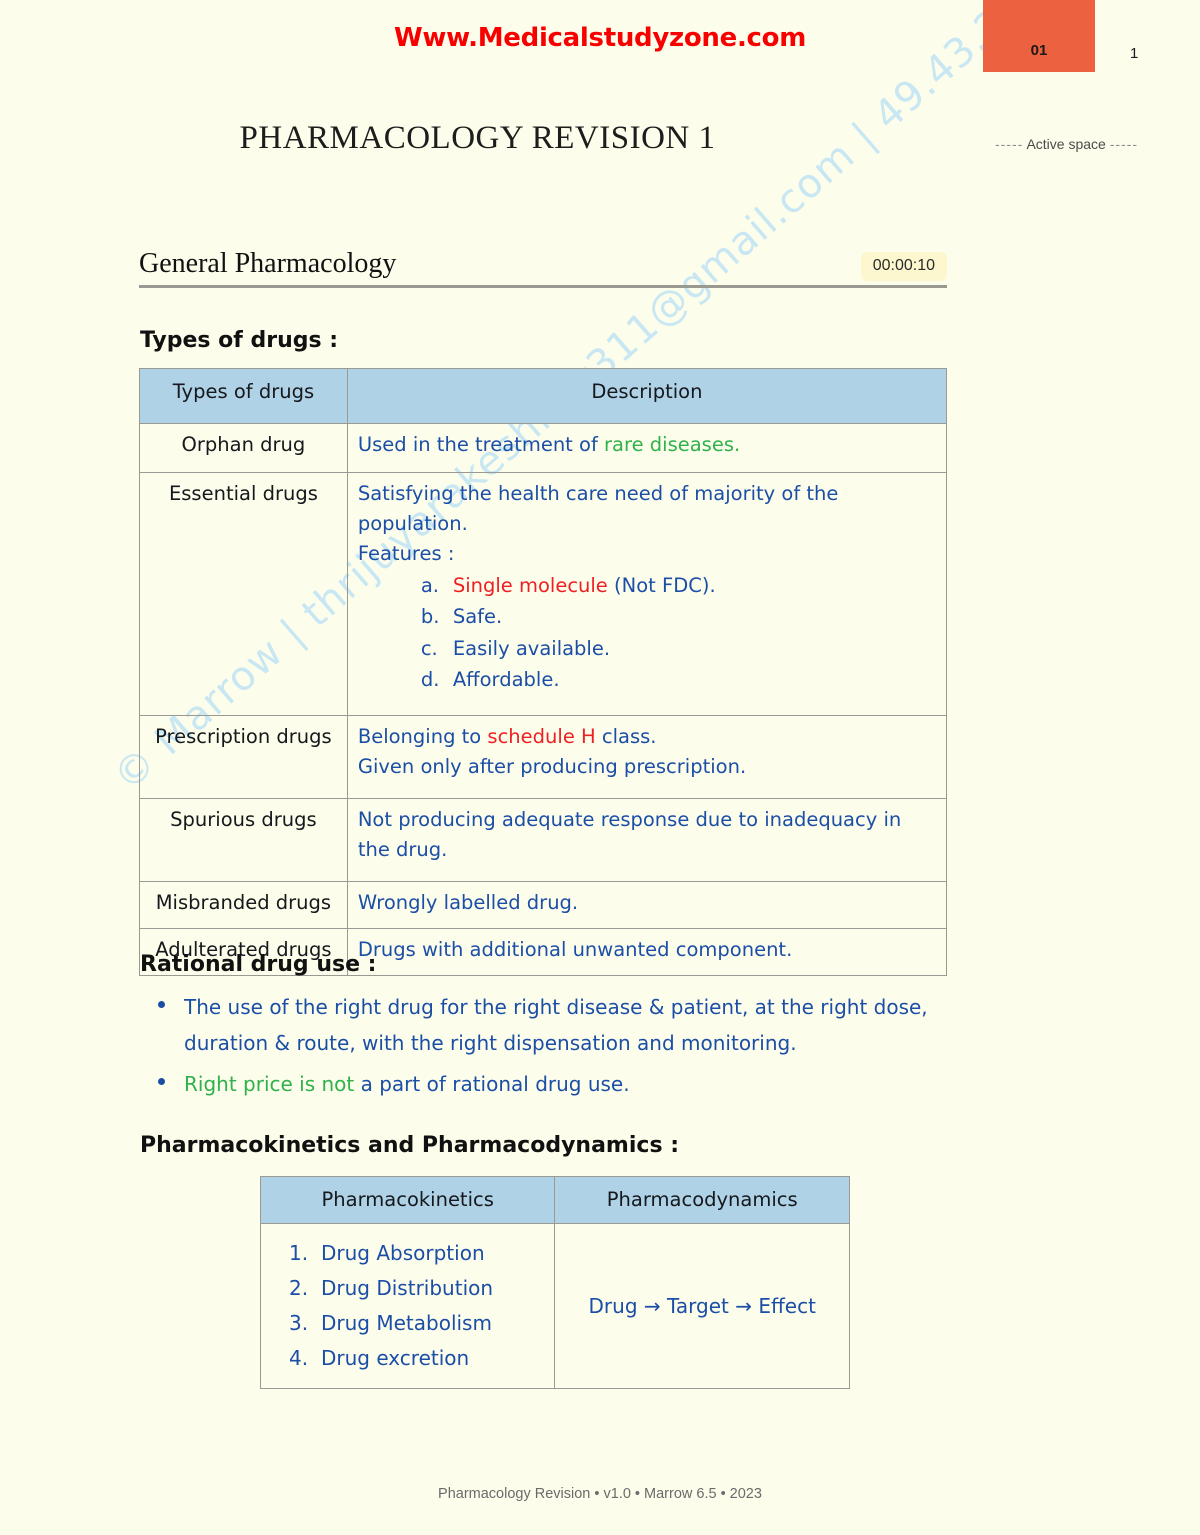 The width and height of the screenshot is (1200, 1535). I want to click on prescription-line-1b: class., so click(626, 736).